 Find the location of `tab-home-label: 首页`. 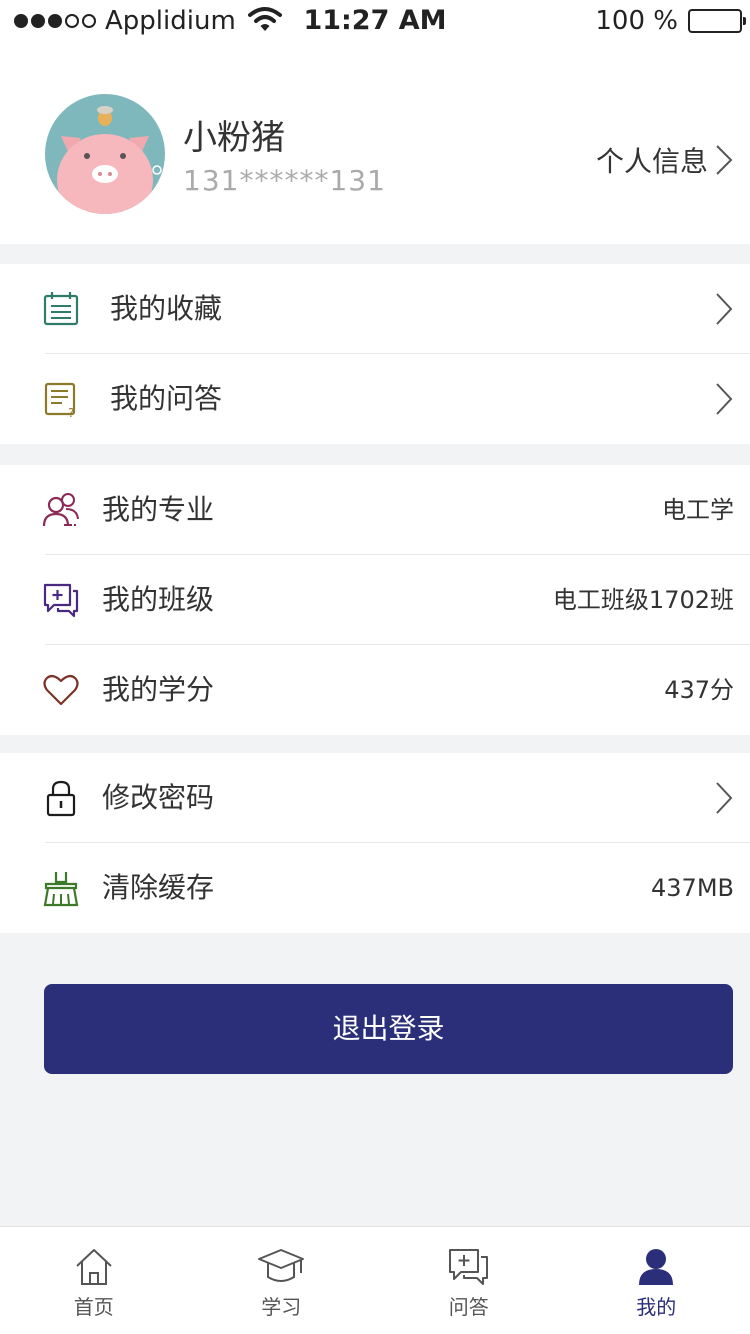

tab-home-label: 首页 is located at coordinates (93, 1307).